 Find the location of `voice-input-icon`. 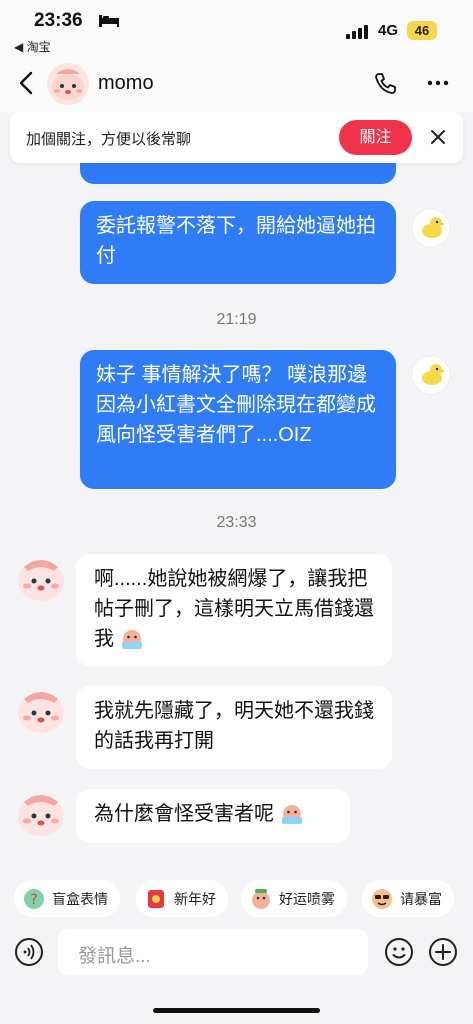

voice-input-icon is located at coordinates (29, 952).